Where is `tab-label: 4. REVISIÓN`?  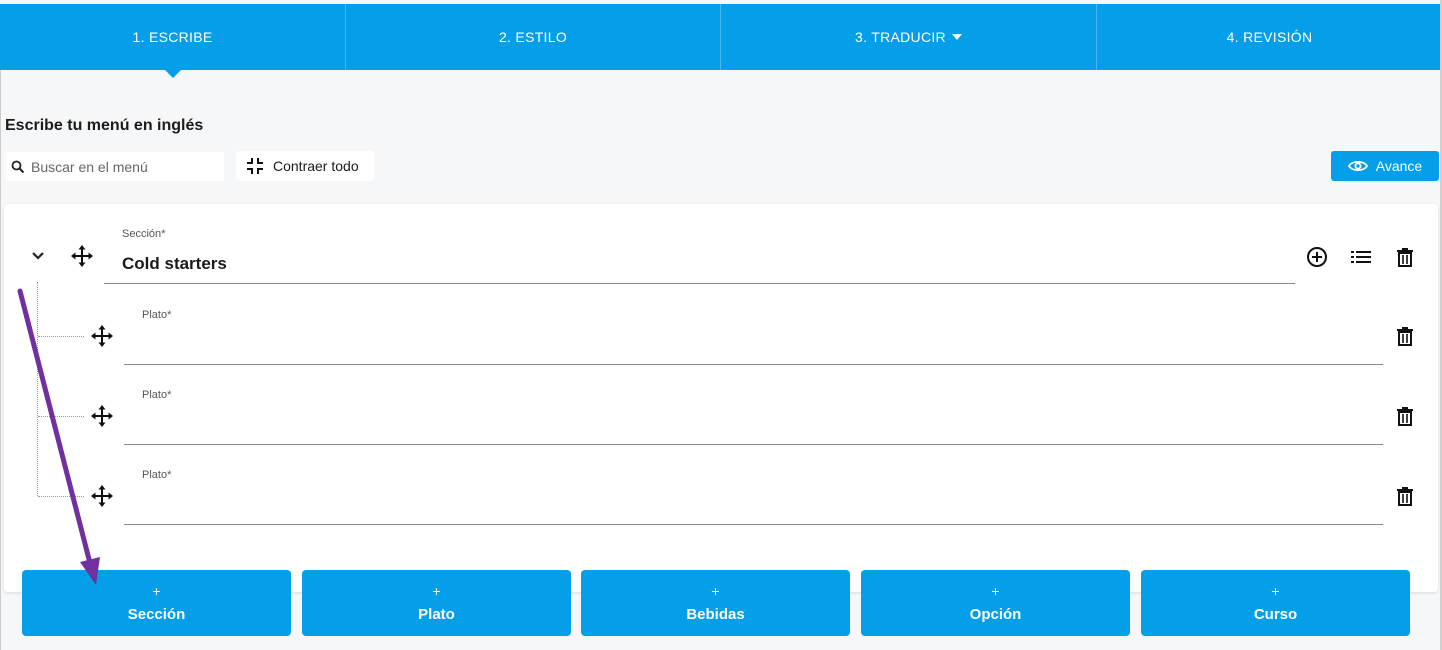
tab-label: 4. REVISIÓN is located at coordinates (1269, 37).